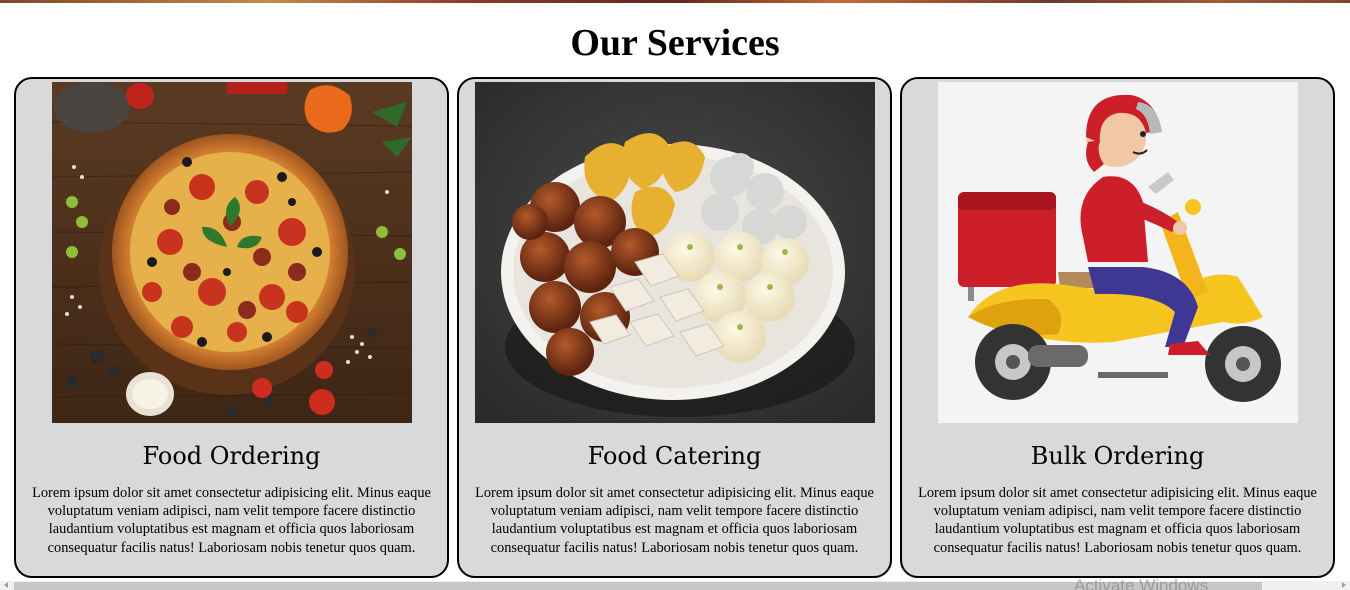 Image resolution: width=1350 pixels, height=590 pixels. What do you see at coordinates (1117, 456) in the screenshot?
I see `service-title: Bulk Ordering` at bounding box center [1117, 456].